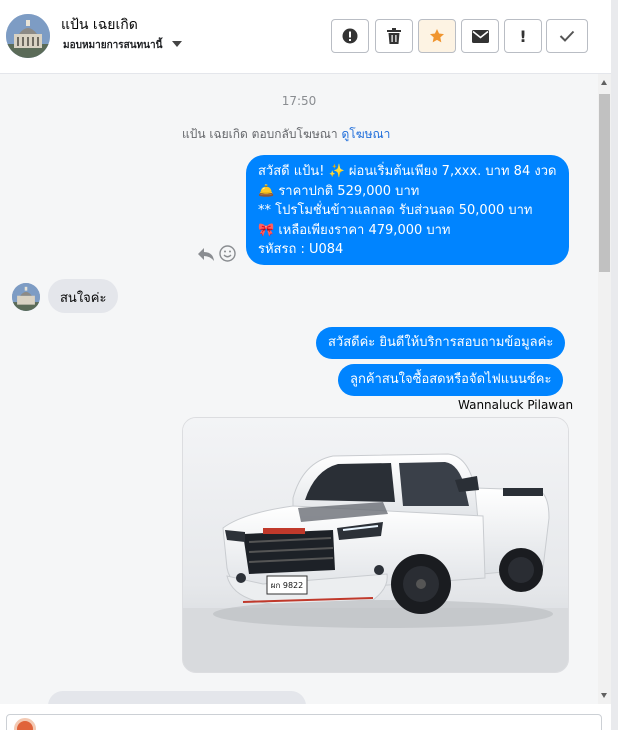  I want to click on follow-up-button: !, so click(523, 36).